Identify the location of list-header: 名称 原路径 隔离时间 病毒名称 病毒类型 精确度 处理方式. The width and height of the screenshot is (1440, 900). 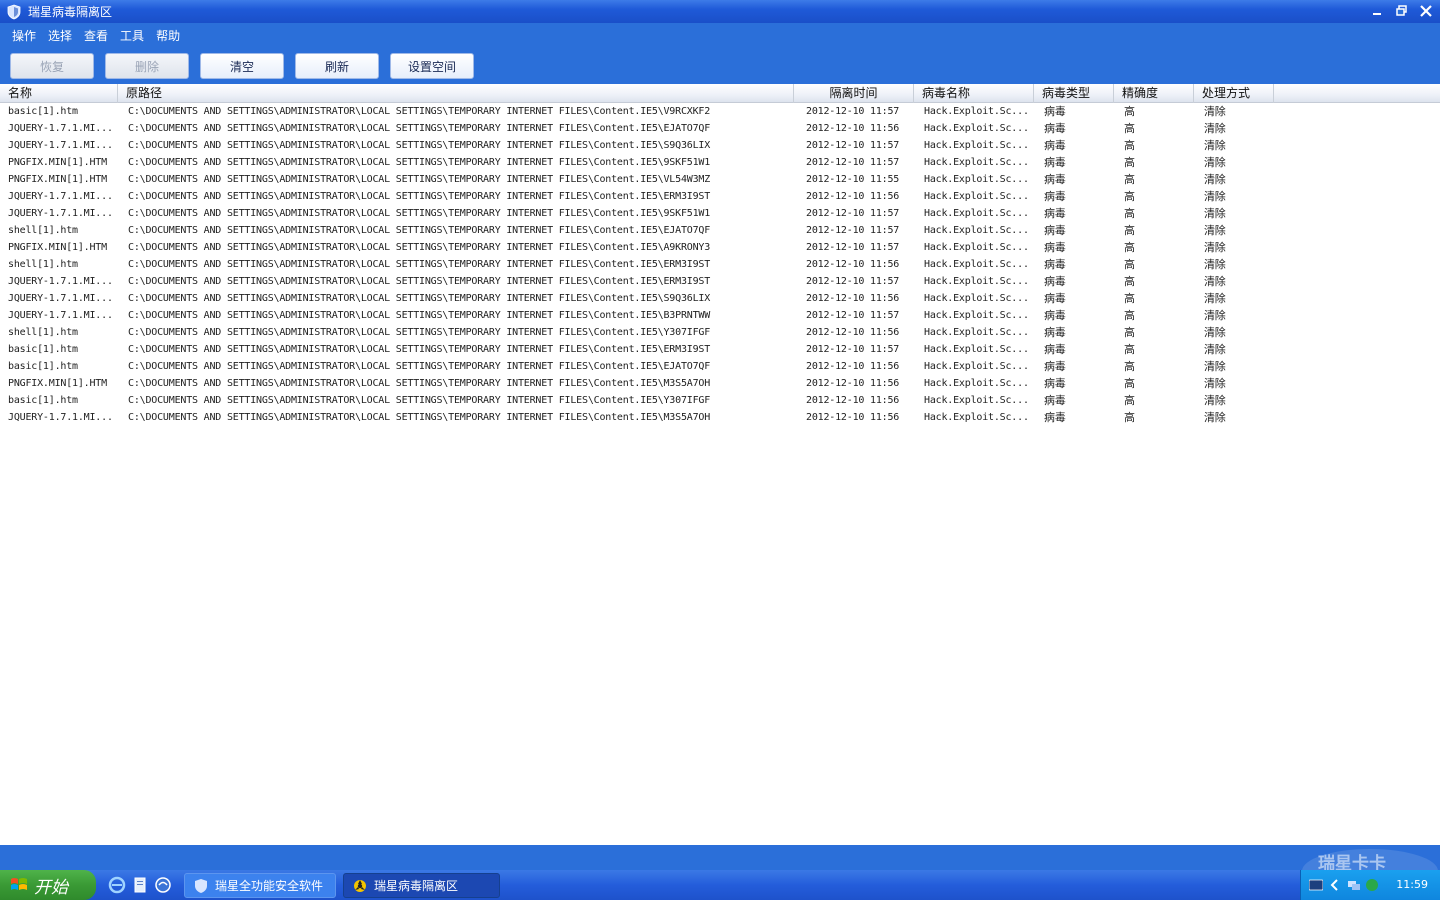
(720, 93).